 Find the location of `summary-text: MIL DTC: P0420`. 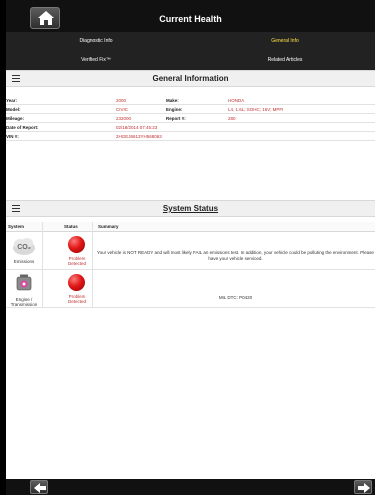

summary-text: MIL DTC: P0420 is located at coordinates (235, 297).